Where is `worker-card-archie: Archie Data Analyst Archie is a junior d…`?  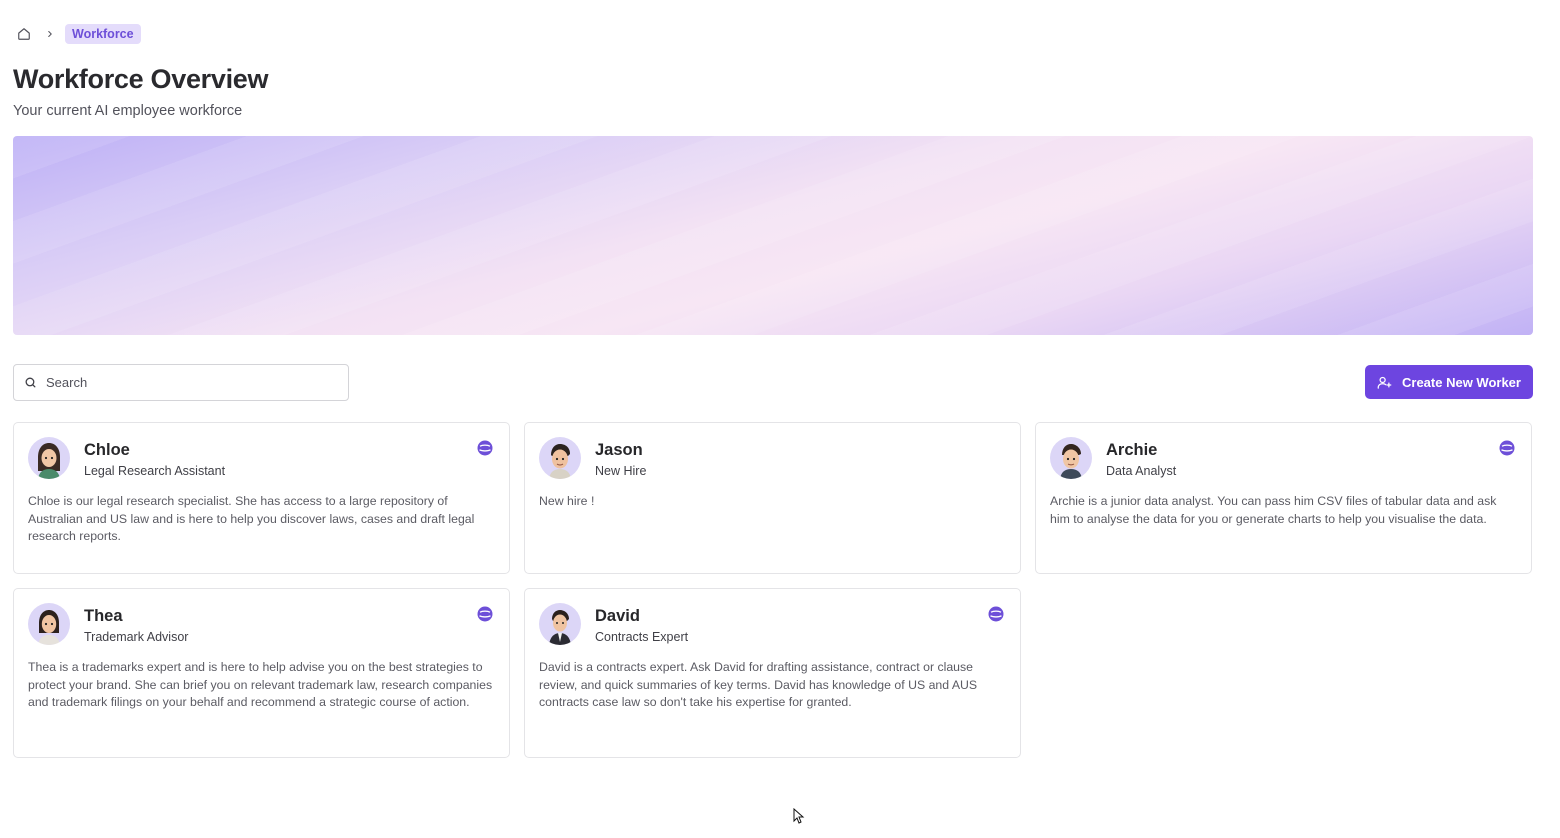
worker-card-archie: Archie Data Analyst Archie is a junior d… is located at coordinates (1283, 498).